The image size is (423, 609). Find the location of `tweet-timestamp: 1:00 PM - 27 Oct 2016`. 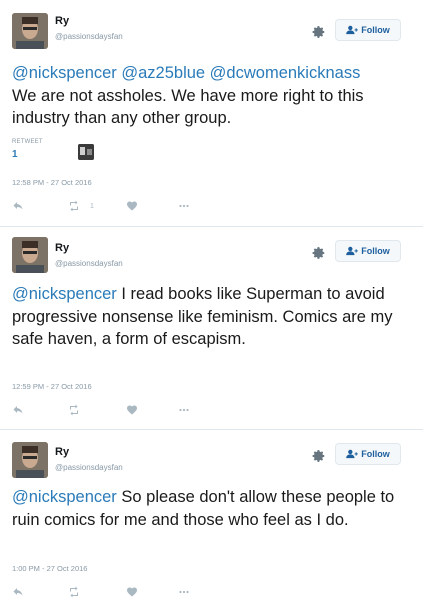

tweet-timestamp: 1:00 PM - 27 Oct 2016 is located at coordinates (49, 568).